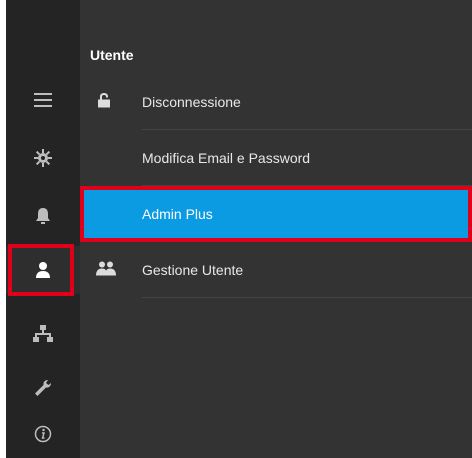 The height and width of the screenshot is (458, 472). Describe the element at coordinates (276, 102) in the screenshot. I see `menu-item-disconnessione: Disconnessione` at that location.